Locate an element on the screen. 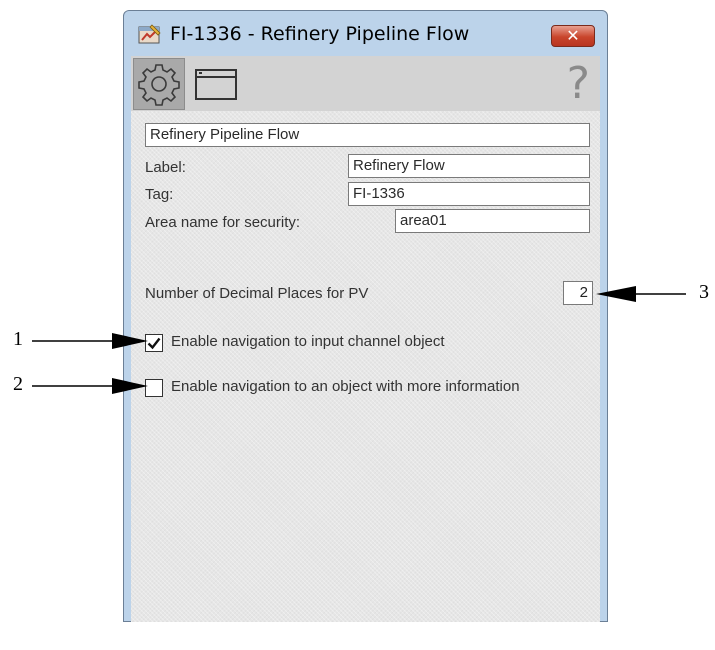 The image size is (715, 650). callout-3: 3 is located at coordinates (704, 292).